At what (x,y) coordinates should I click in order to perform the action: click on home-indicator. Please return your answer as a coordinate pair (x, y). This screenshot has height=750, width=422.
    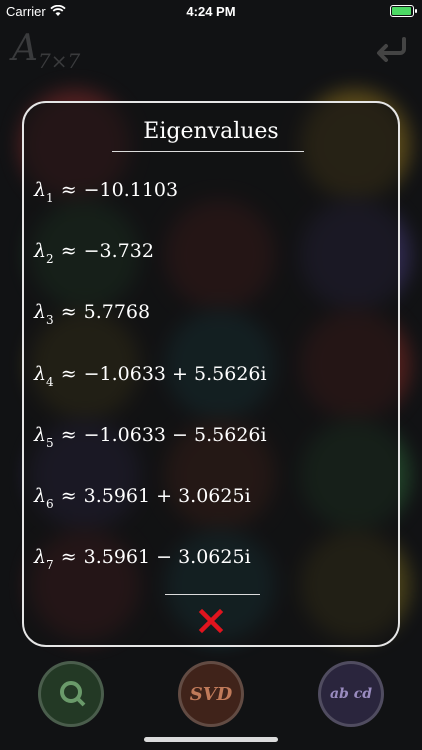
    Looking at the image, I should click on (211, 739).